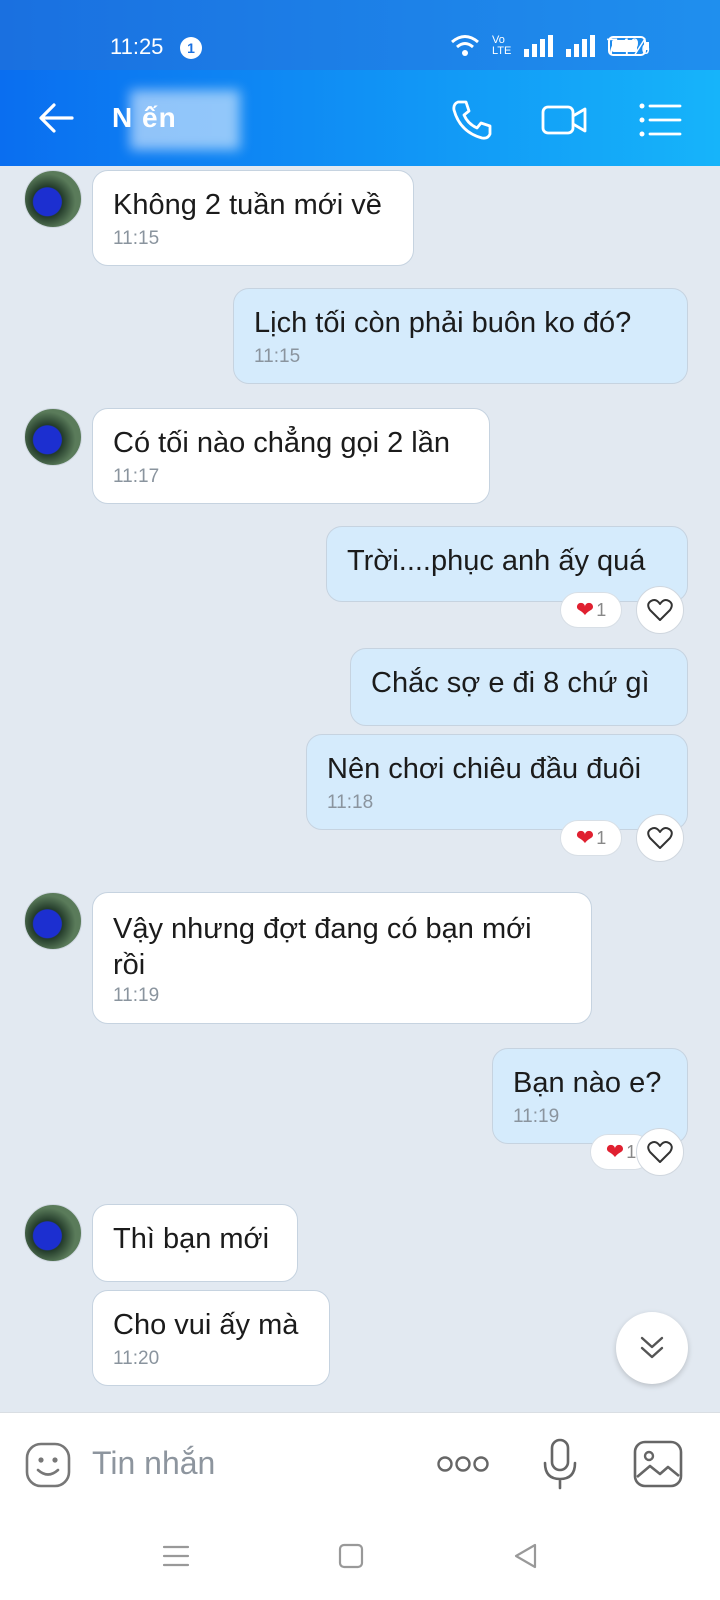  Describe the element at coordinates (472, 120) in the screenshot. I see `phone-icon` at that location.